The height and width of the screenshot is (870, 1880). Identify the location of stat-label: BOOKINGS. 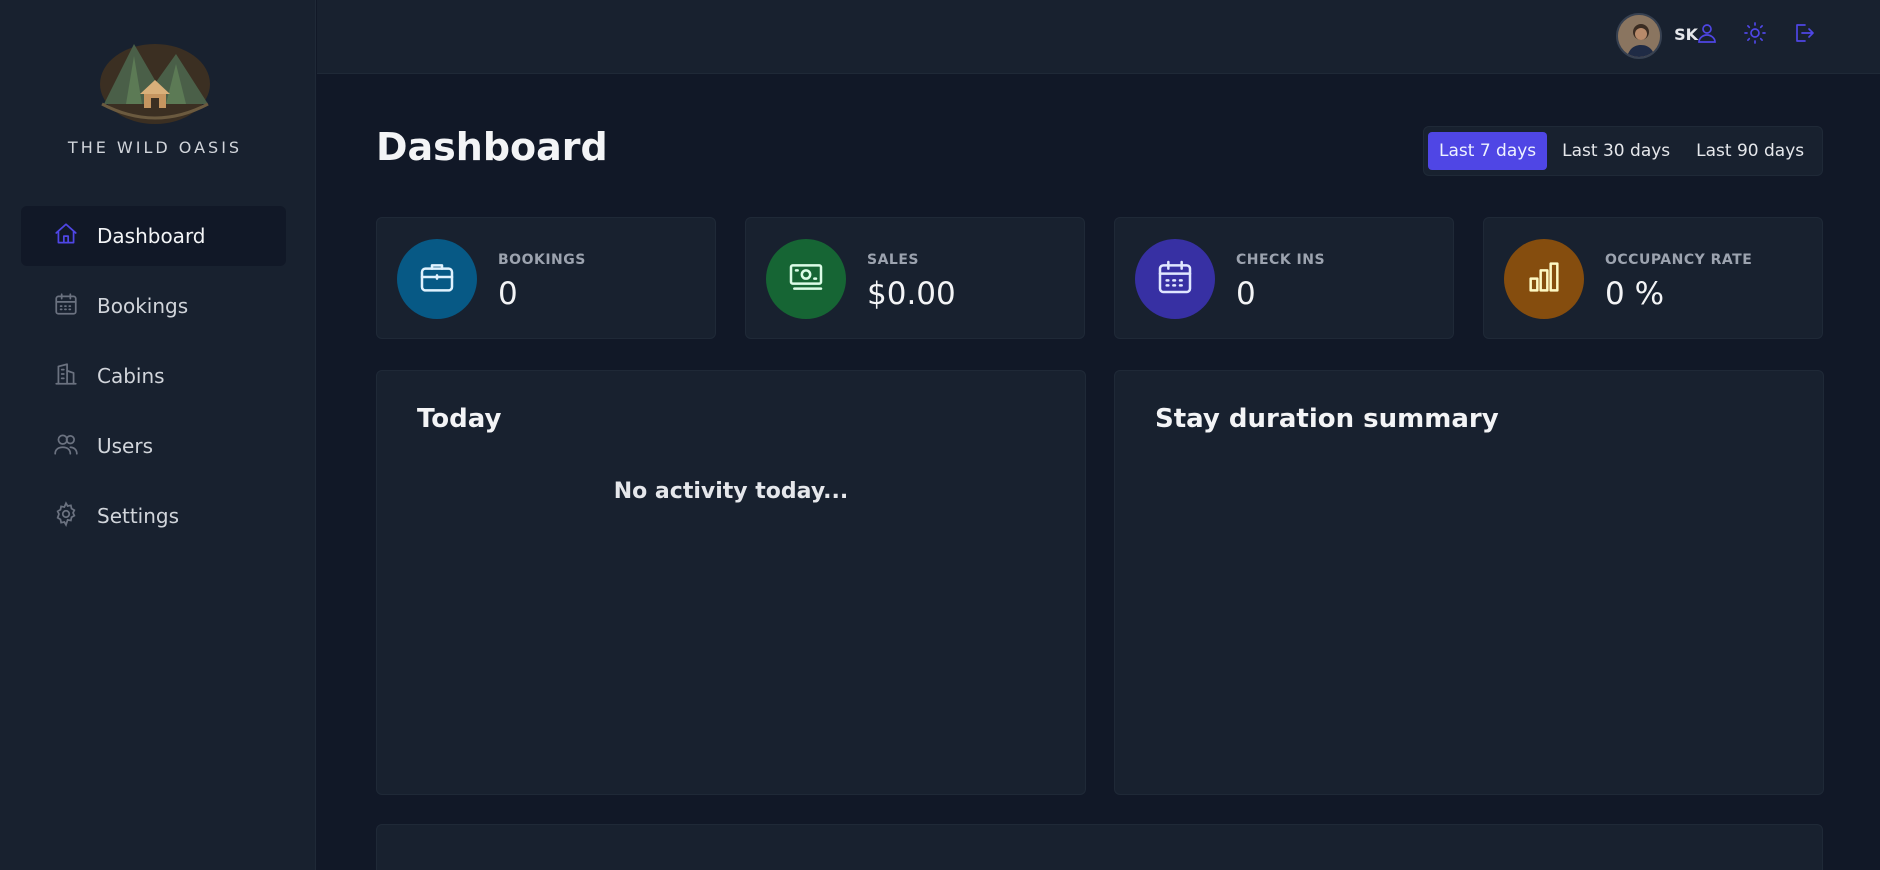
(542, 260).